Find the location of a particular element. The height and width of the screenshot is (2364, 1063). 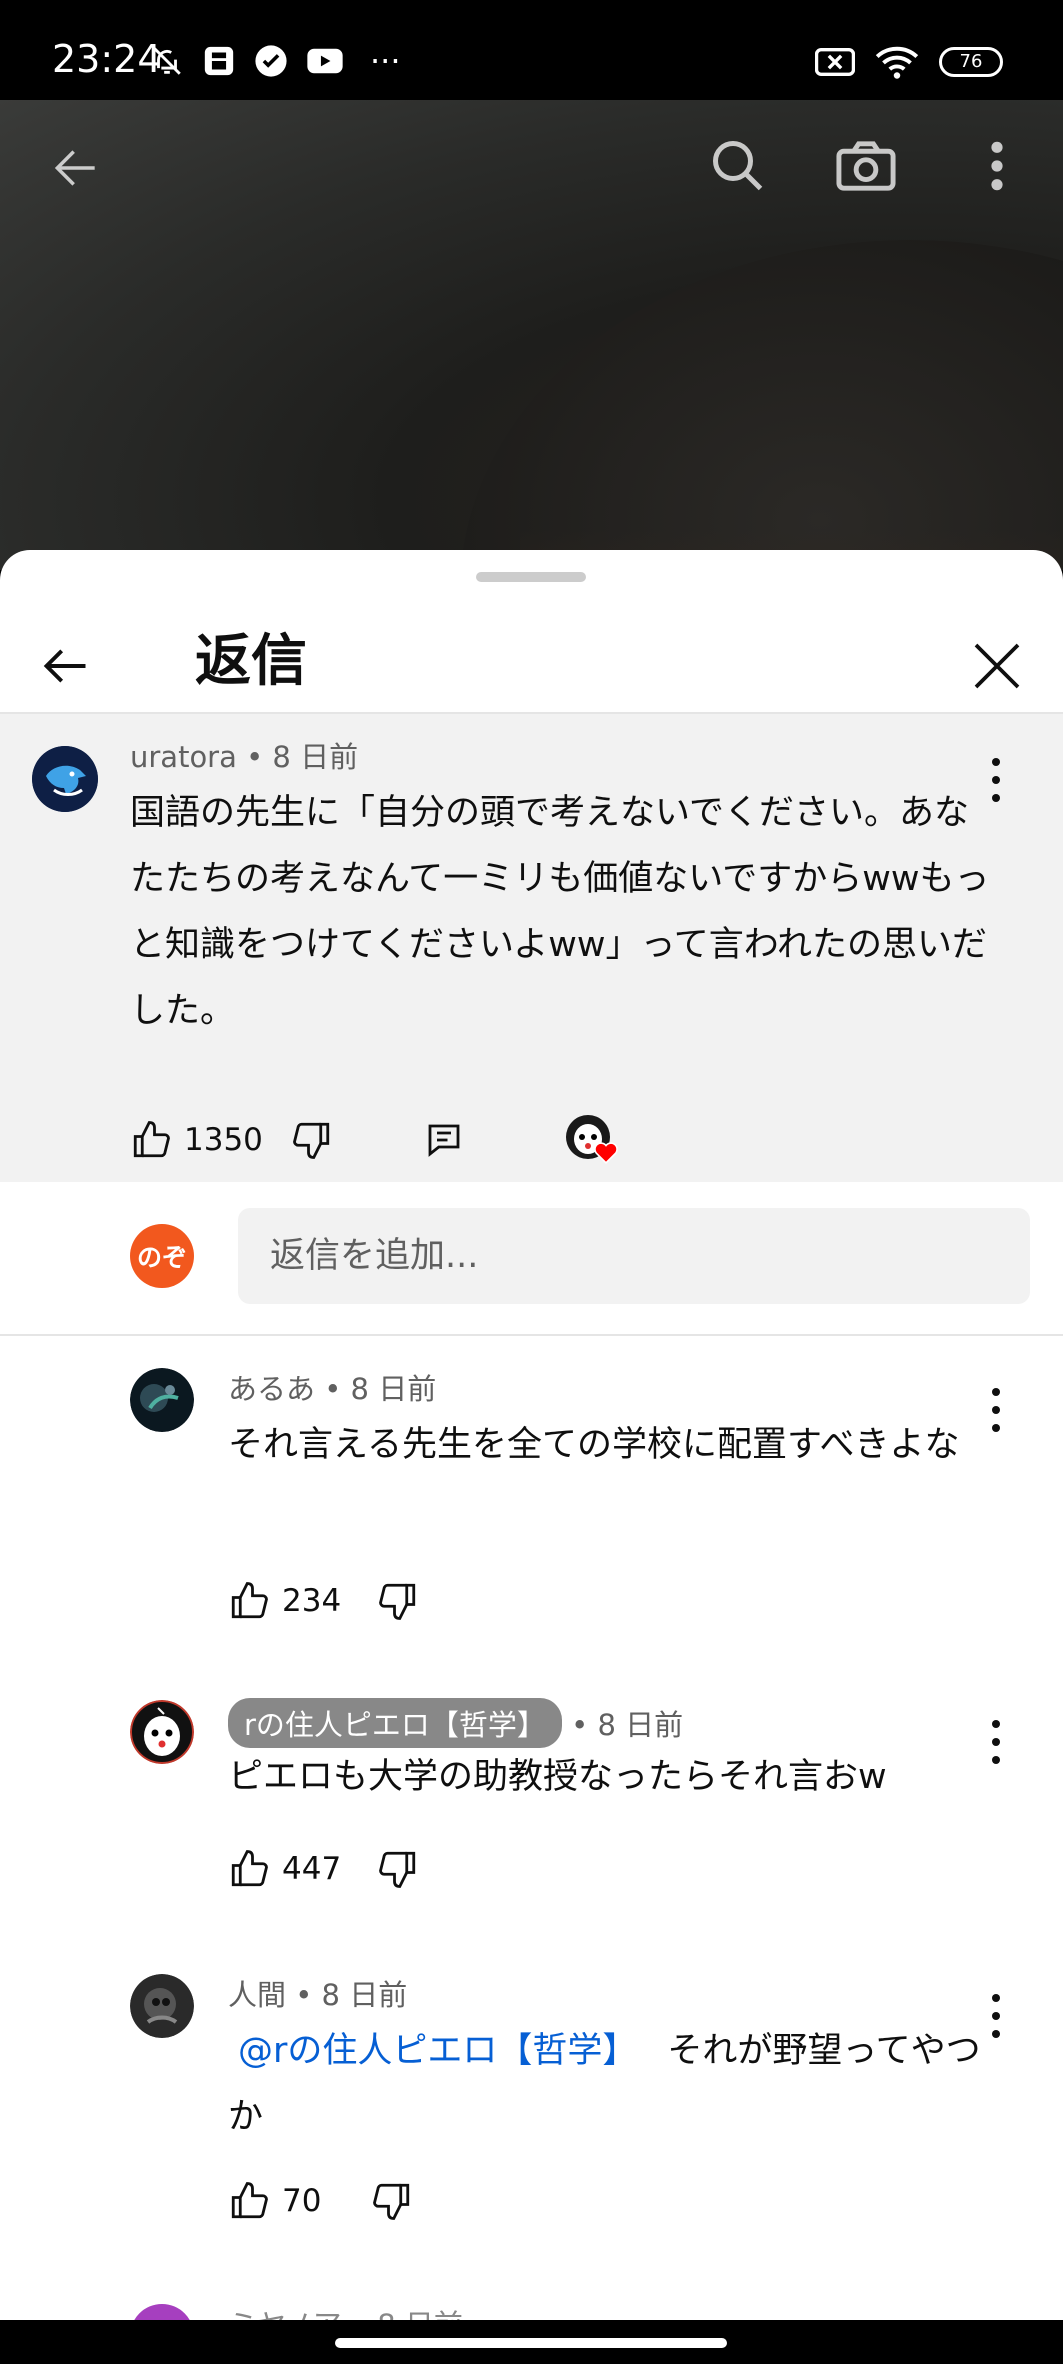

battery-indicator: 76 is located at coordinates (971, 62).